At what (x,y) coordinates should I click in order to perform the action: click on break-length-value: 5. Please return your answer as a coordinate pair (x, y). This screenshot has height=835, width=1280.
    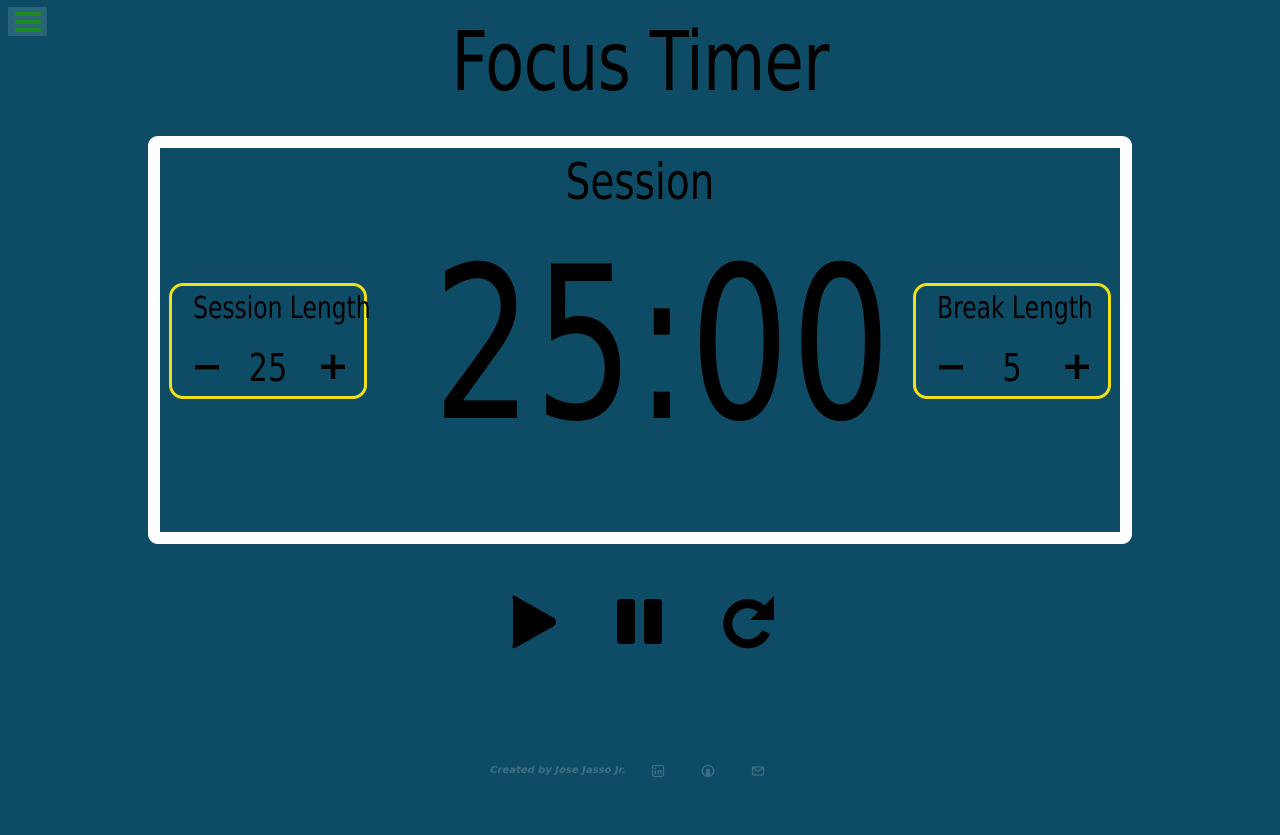
    Looking at the image, I should click on (1012, 368).